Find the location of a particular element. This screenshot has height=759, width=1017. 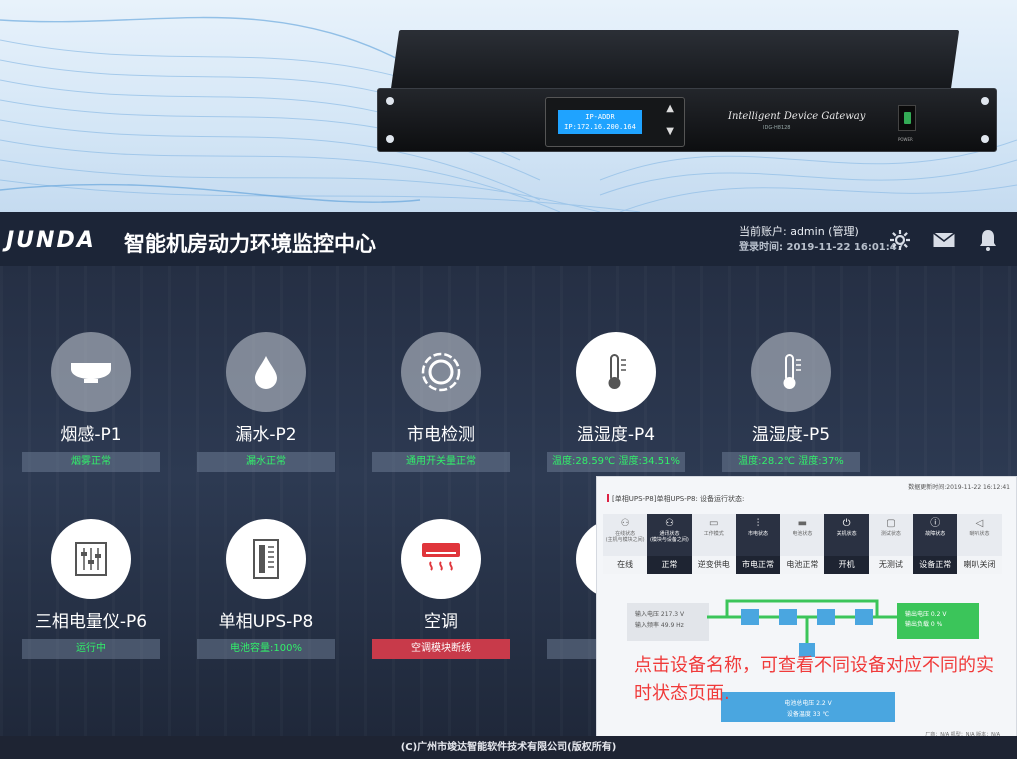

device-tile-temp-humidity-p5: 温湿度-P5 温度:28.2℃ 湿度:37% is located at coordinates (791, 407).